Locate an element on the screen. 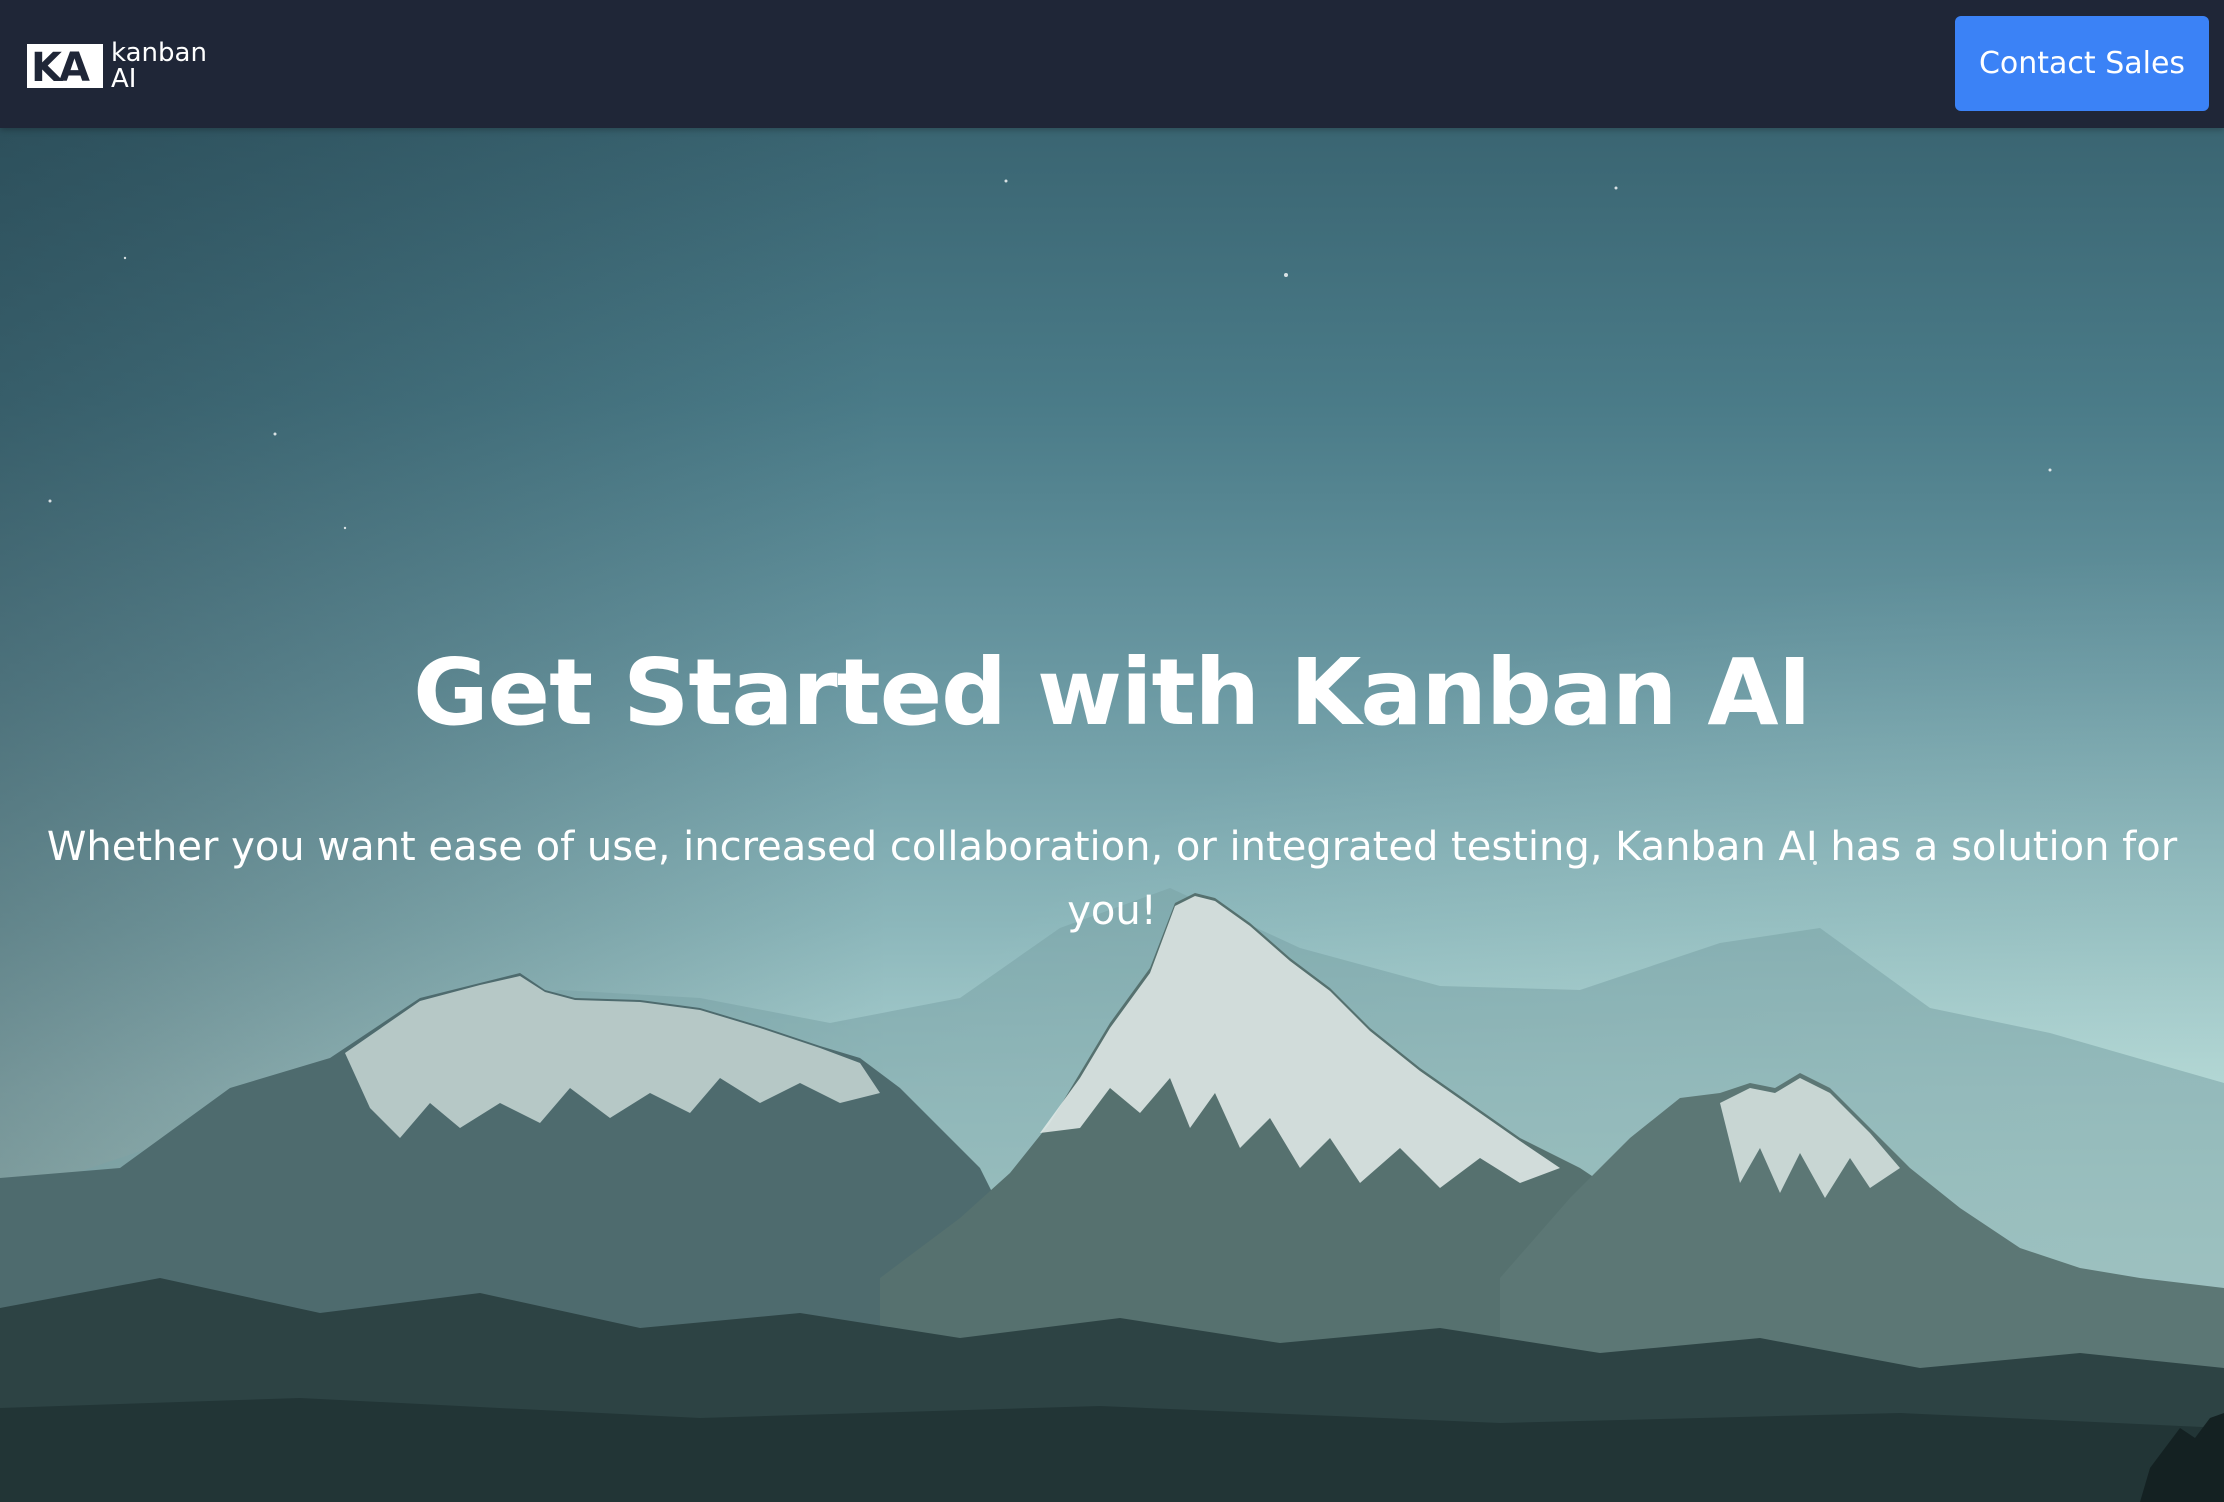  contact-sales-button: Contact Sales is located at coordinates (2082, 63).